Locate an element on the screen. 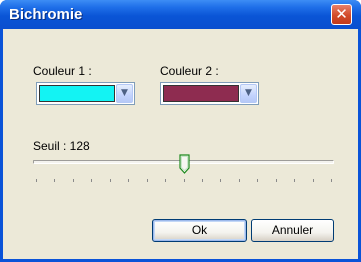 This screenshot has width=361, height=262. color1-swatch is located at coordinates (77, 93).